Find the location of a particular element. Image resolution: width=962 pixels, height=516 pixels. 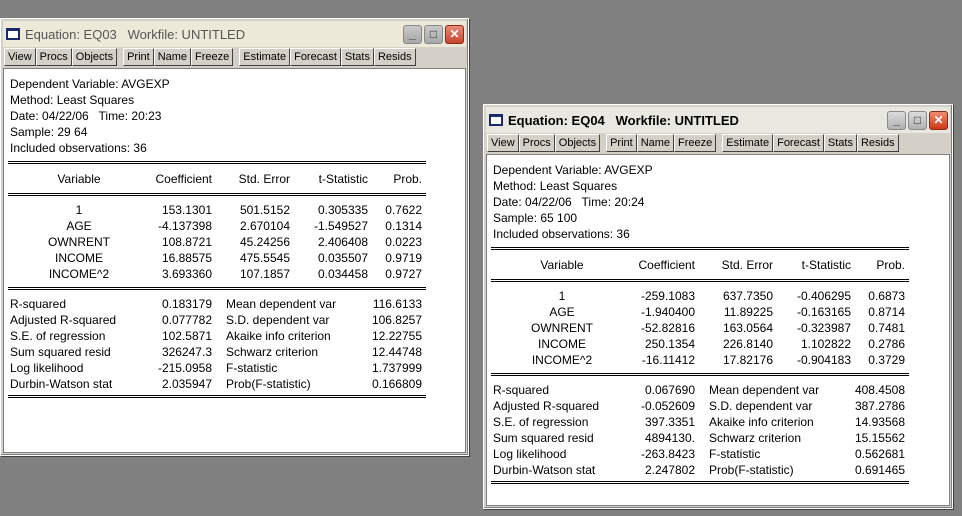

stat-value: 0.183179 is located at coordinates (186, 304).